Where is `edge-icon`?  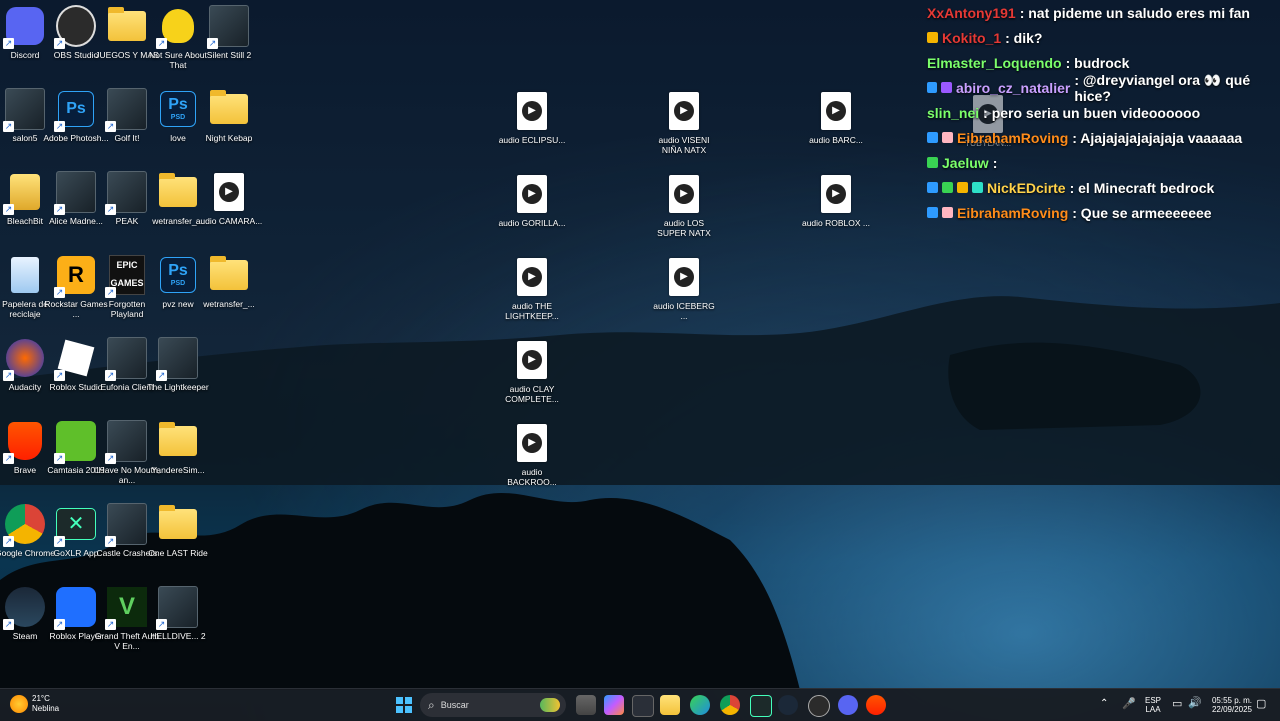
edge-icon is located at coordinates (700, 705).